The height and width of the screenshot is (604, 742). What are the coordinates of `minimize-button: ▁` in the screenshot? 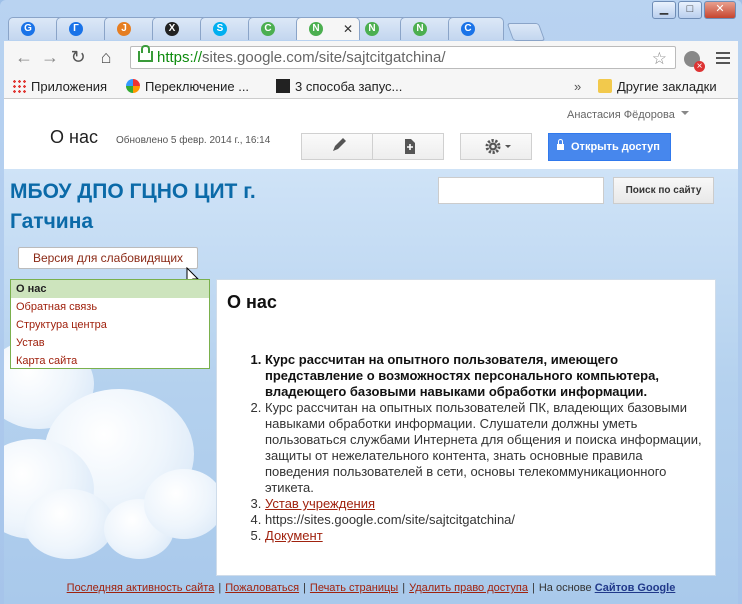 It's located at (664, 10).